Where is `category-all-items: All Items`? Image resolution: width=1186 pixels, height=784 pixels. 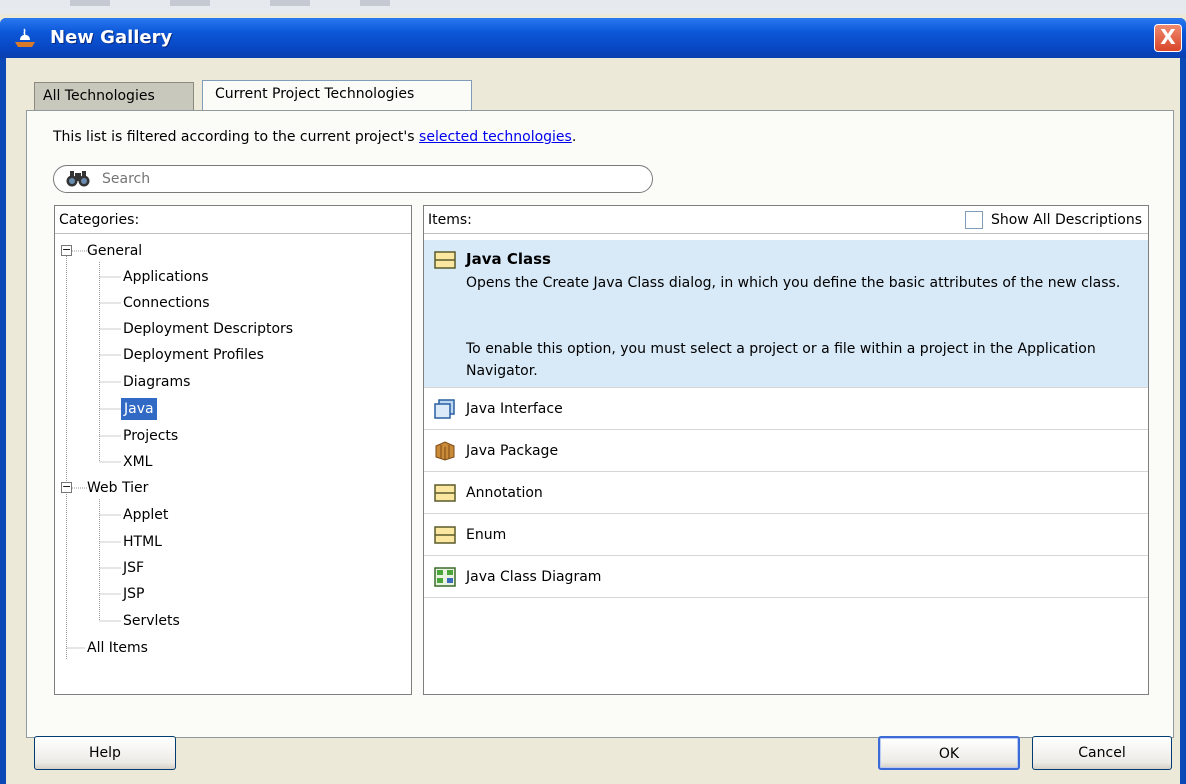 category-all-items: All Items is located at coordinates (117, 648).